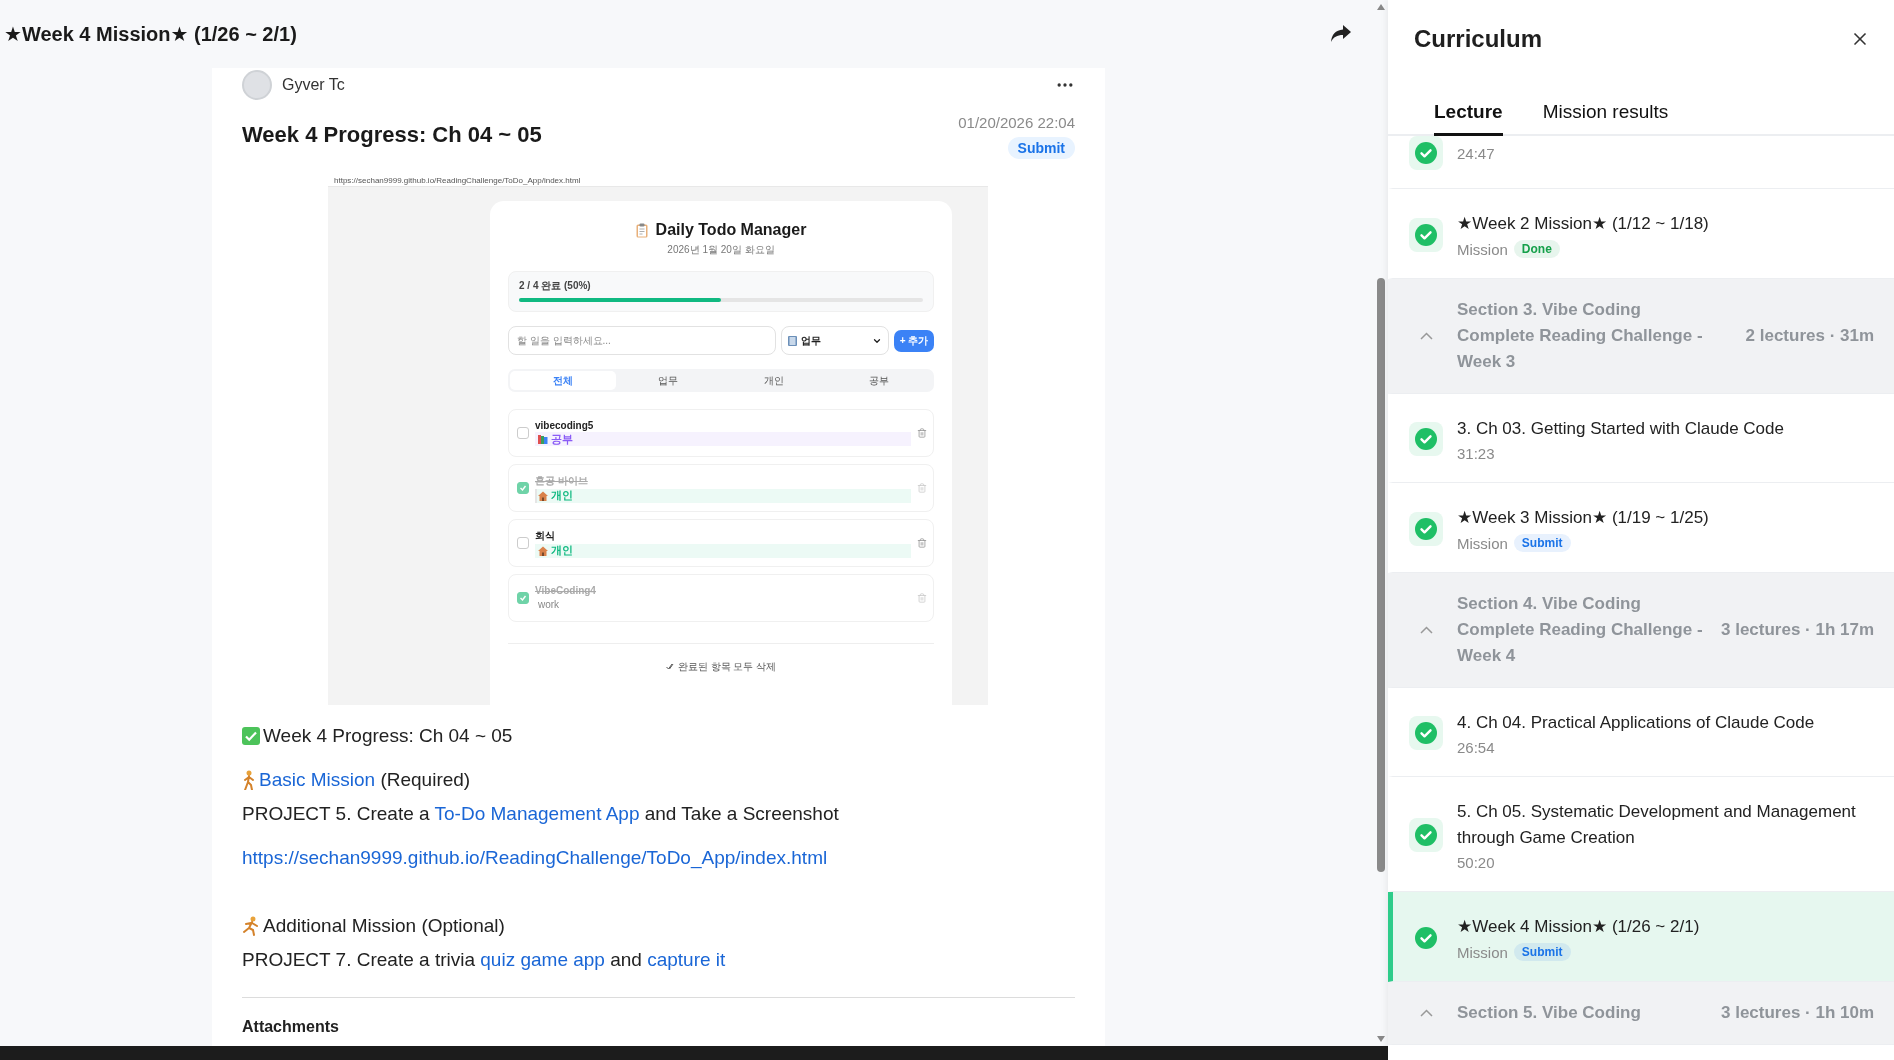  What do you see at coordinates (1657, 825) in the screenshot?
I see `item-title: 5. Ch 05. Systematic Development and Management through Game Creation` at bounding box center [1657, 825].